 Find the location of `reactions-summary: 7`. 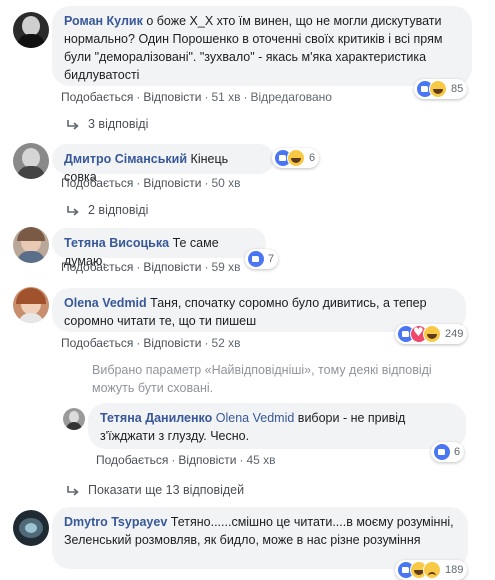

reactions-summary: 7 is located at coordinates (262, 259).